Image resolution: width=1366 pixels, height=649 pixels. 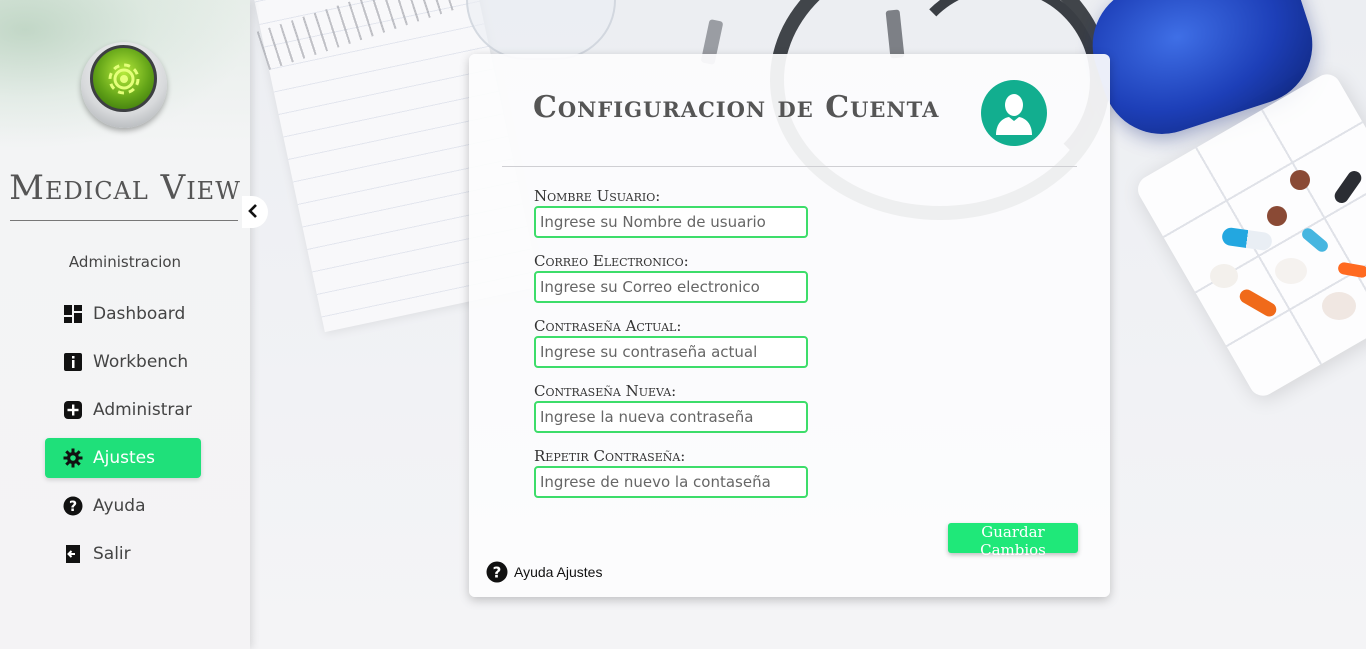 I want to click on email-input, so click(x=671, y=287).